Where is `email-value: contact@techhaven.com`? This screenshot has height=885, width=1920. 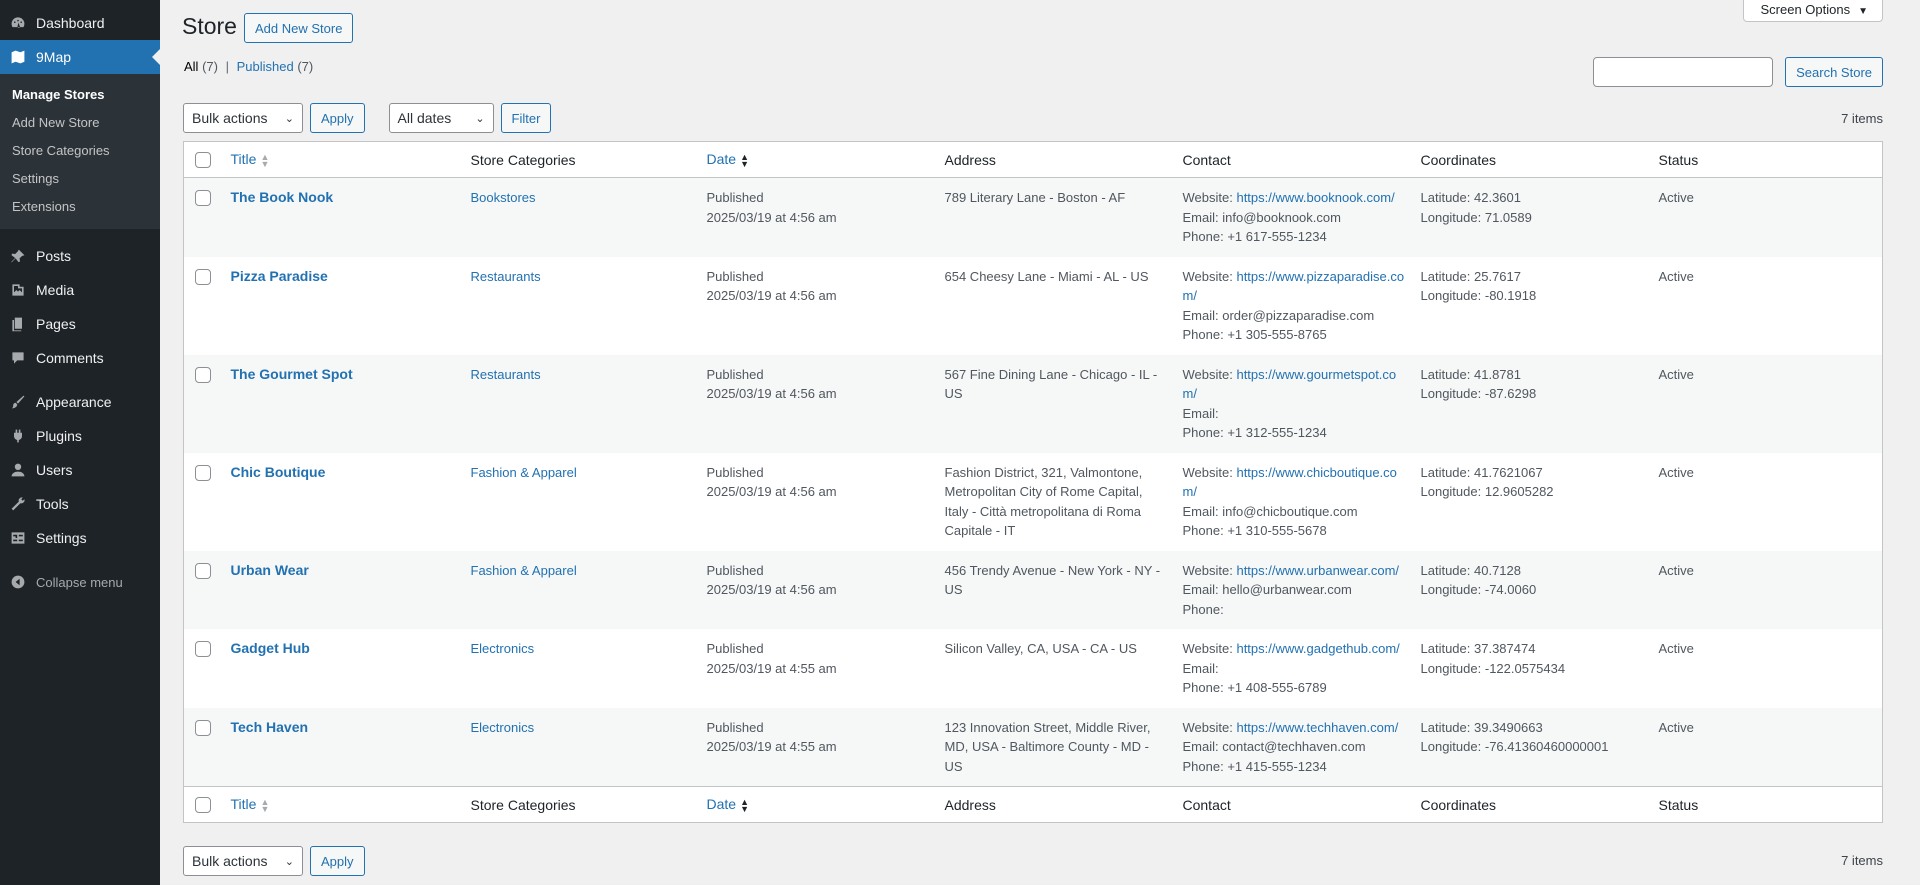 email-value: contact@techhaven.com is located at coordinates (1294, 746).